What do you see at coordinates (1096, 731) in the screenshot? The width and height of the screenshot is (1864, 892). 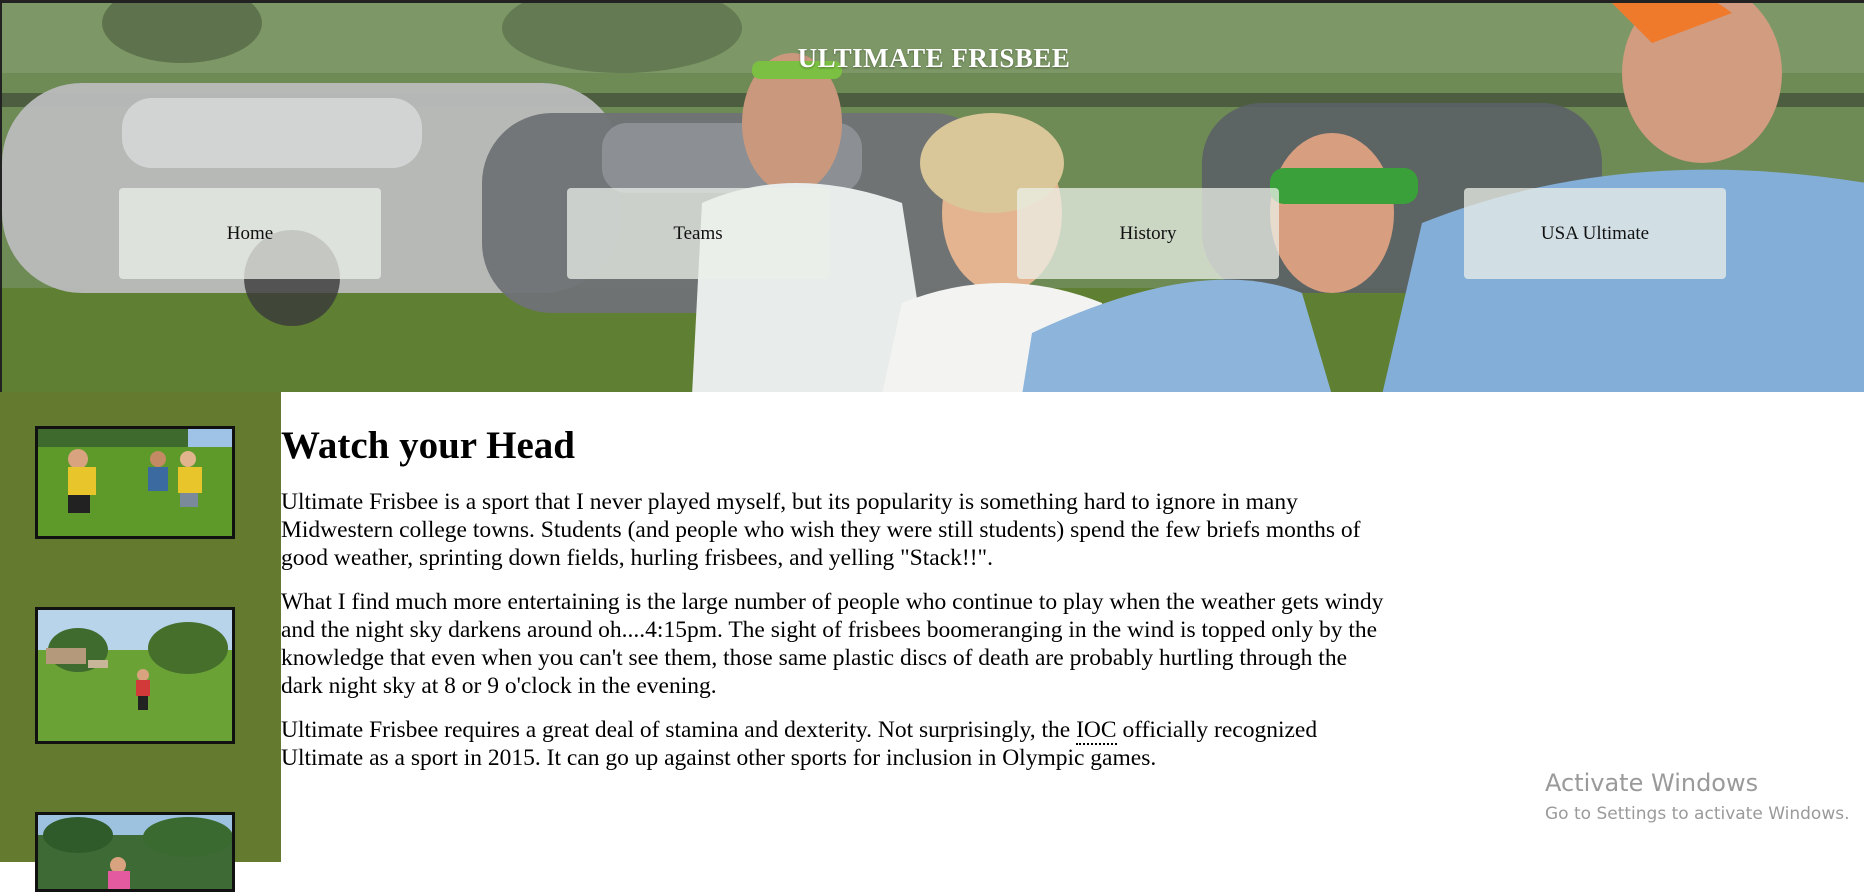 I see `ioc-abbreviation: IOC` at bounding box center [1096, 731].